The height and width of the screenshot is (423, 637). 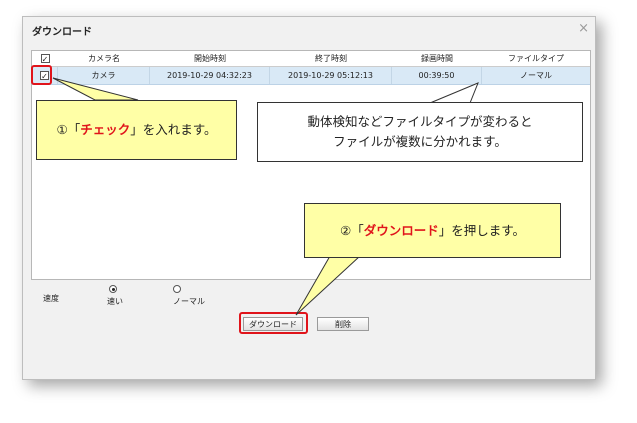 I want to click on filetype-callout: 動体検知などファイルタイプが変わると ファイルが複数に分かれます。, so click(x=420, y=132).